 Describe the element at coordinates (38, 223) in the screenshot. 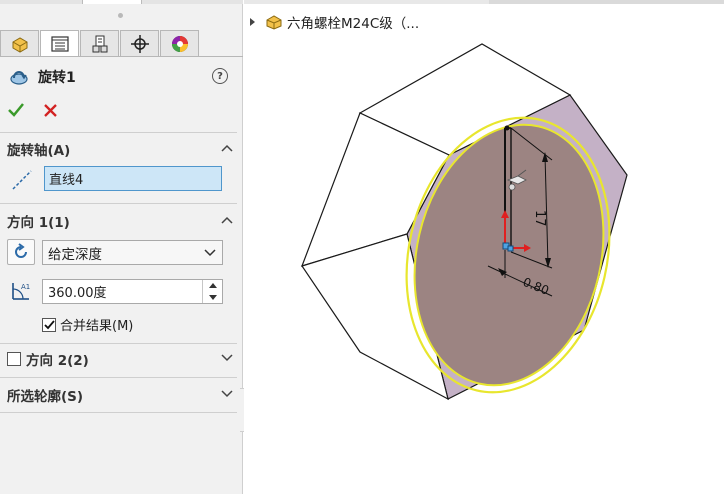

I see `direction1-title: 方向 1(1)` at that location.